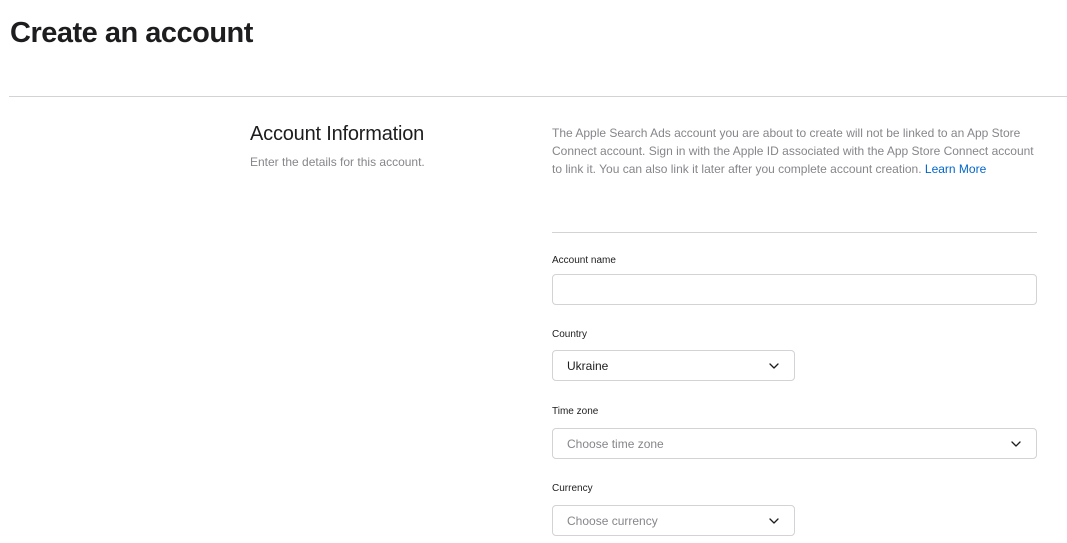 This screenshot has height=543, width=1067. What do you see at coordinates (794, 443) in the screenshot?
I see `time-zone-select: Choose time zone` at bounding box center [794, 443].